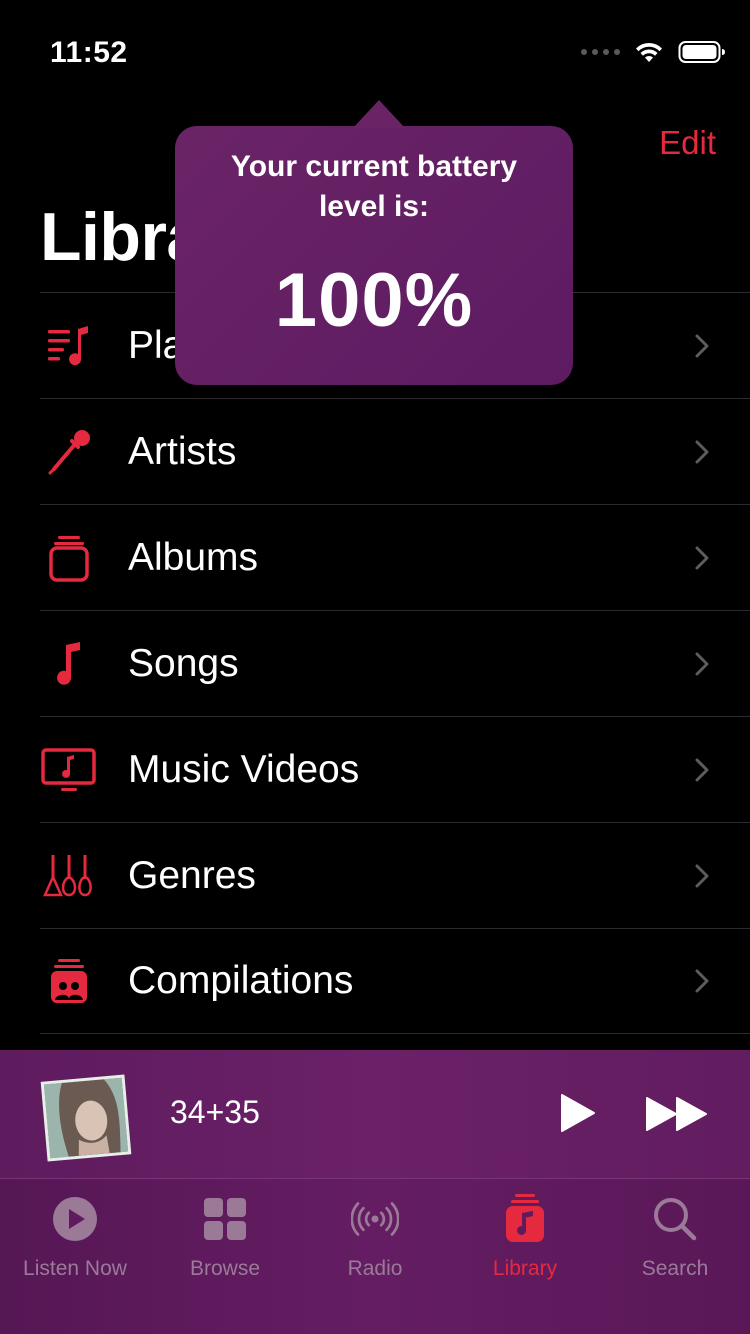 The height and width of the screenshot is (1334, 750). I want to click on tab-listen-now: Listen Now, so click(75, 1256).